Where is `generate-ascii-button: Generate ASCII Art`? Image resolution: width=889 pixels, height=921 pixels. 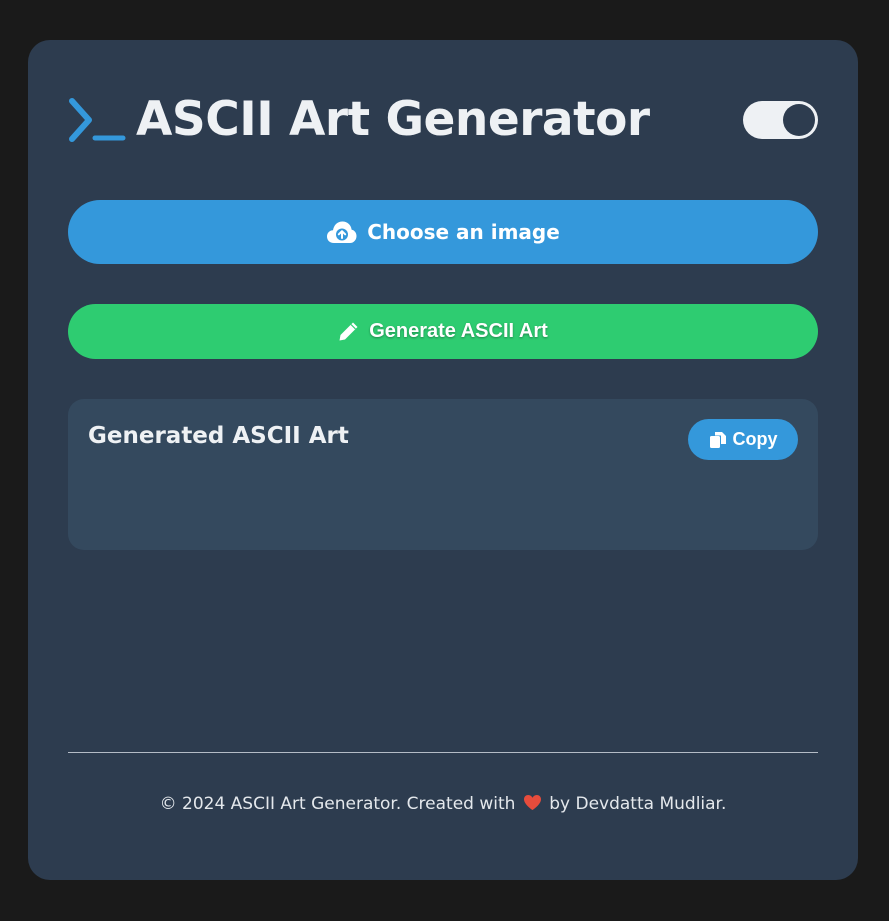 generate-ascii-button: Generate ASCII Art is located at coordinates (443, 331).